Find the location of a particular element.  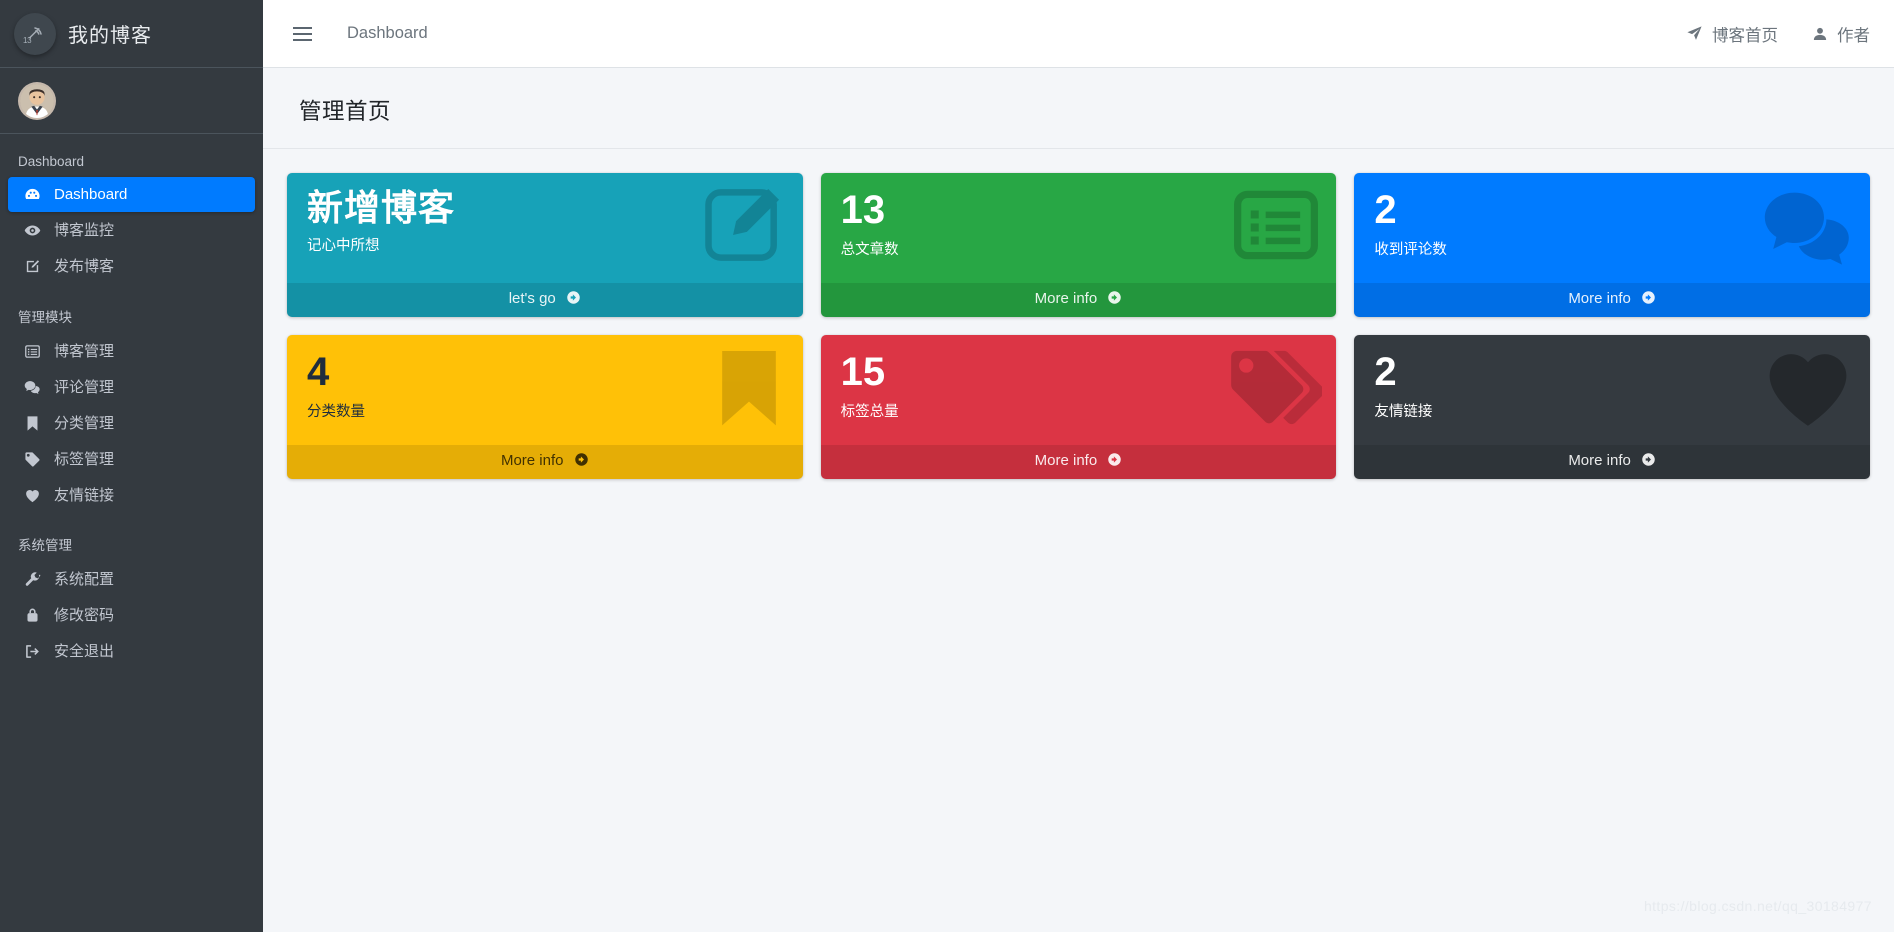

page-title: 管理首页 is located at coordinates (345, 111).